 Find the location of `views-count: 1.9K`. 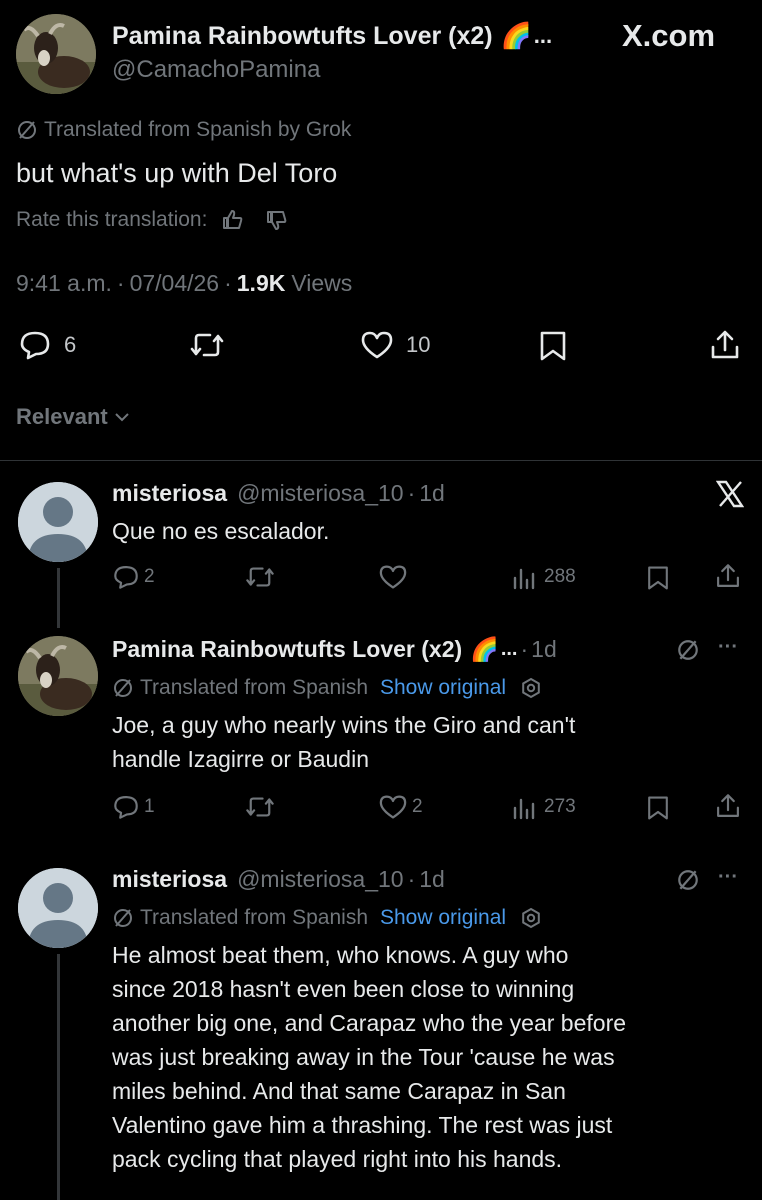

views-count: 1.9K is located at coordinates (261, 283).